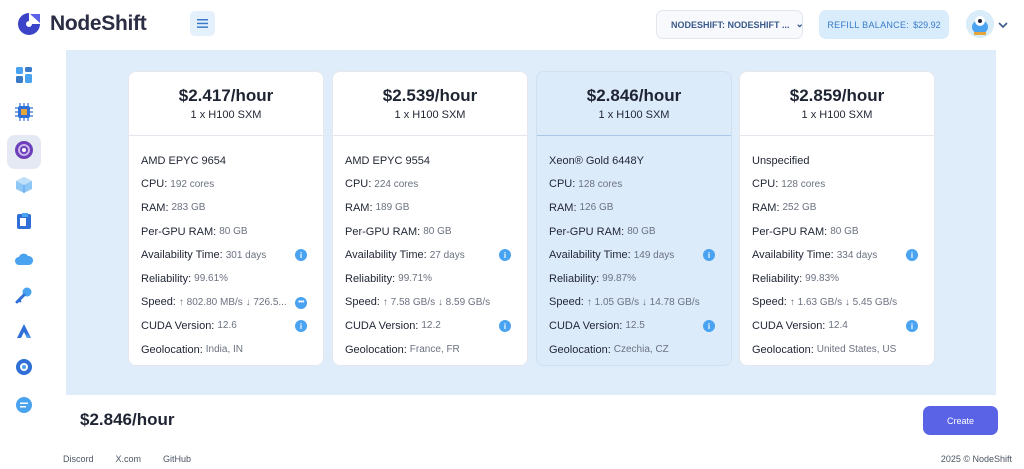 Image resolution: width=1024 pixels, height=469 pixels. I want to click on user-menu, so click(987, 24).